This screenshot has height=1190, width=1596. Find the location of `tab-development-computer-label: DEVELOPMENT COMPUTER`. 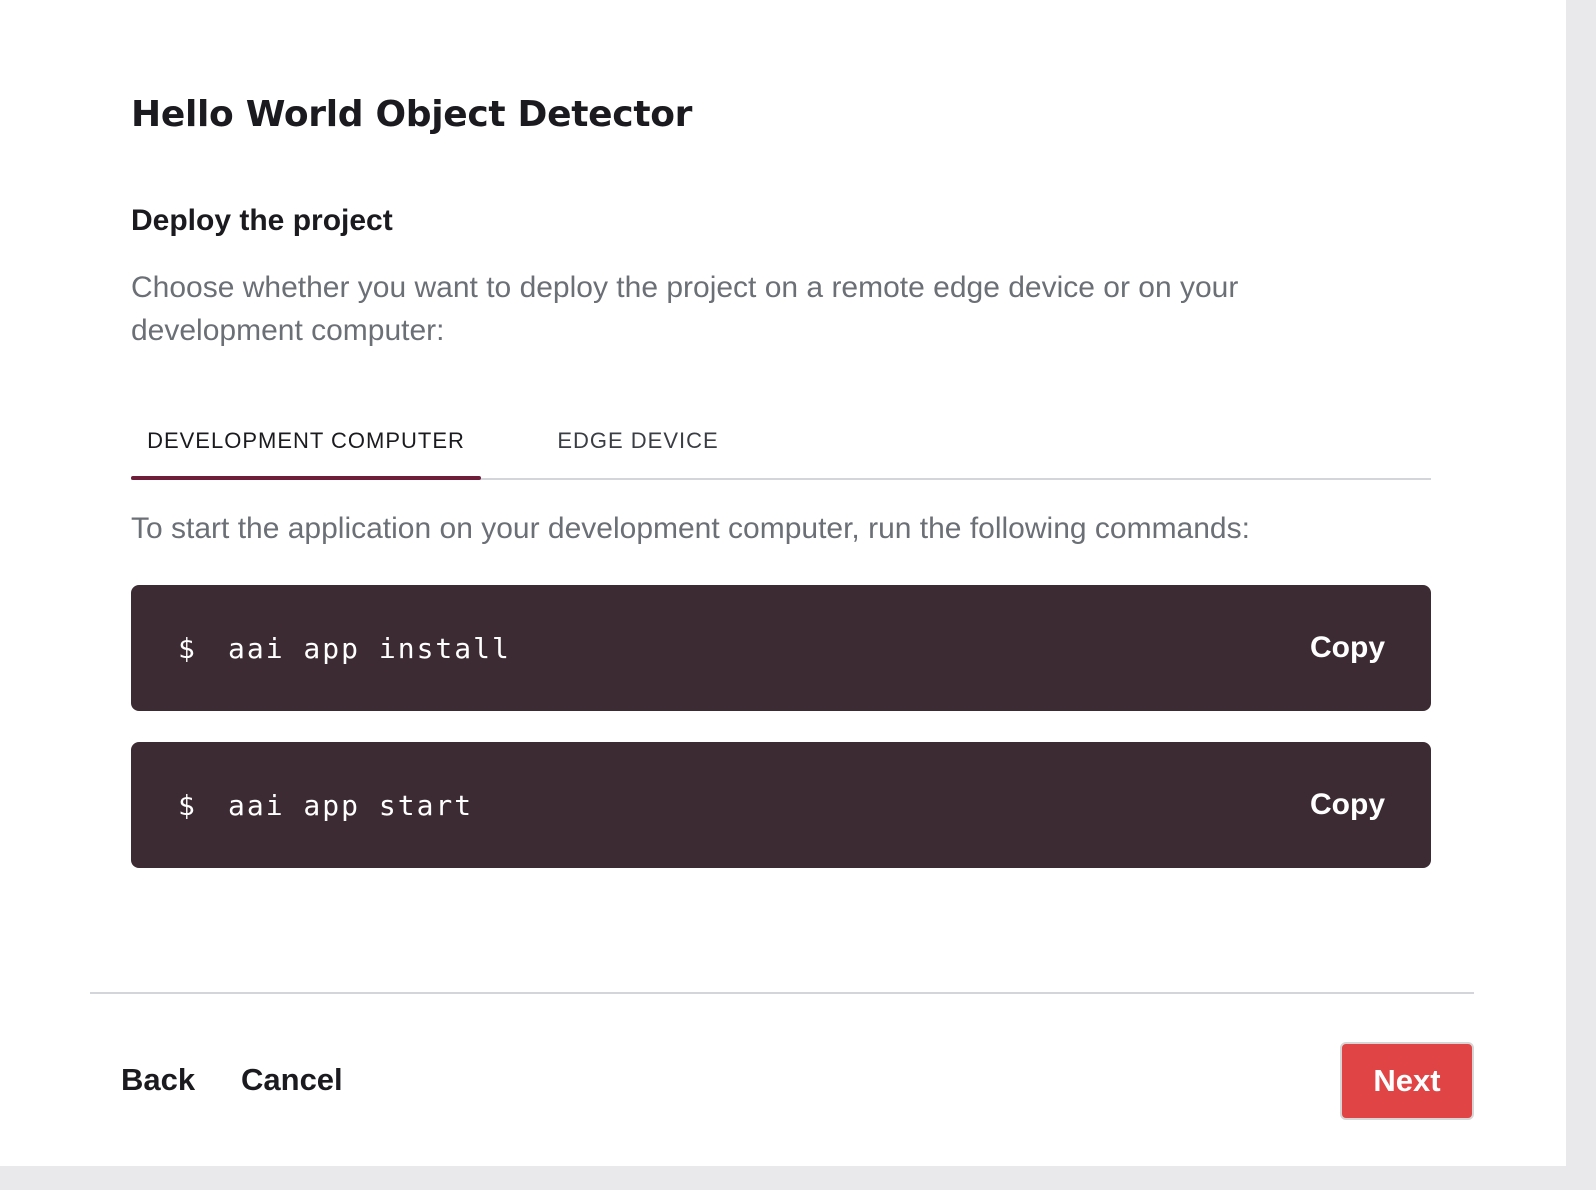

tab-development-computer-label: DEVELOPMENT COMPUTER is located at coordinates (306, 440).